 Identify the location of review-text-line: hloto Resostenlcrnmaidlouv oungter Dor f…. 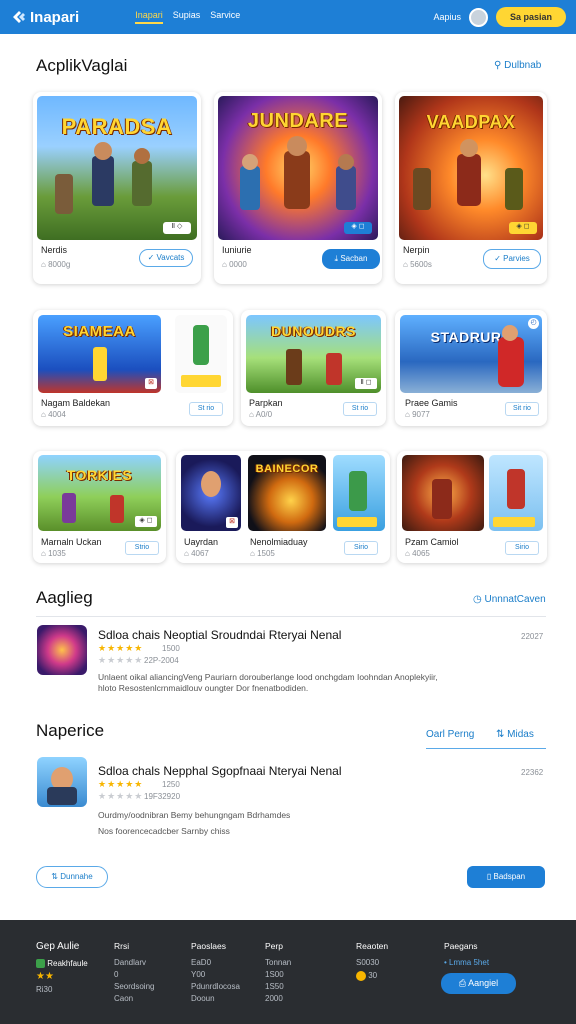
(203, 688).